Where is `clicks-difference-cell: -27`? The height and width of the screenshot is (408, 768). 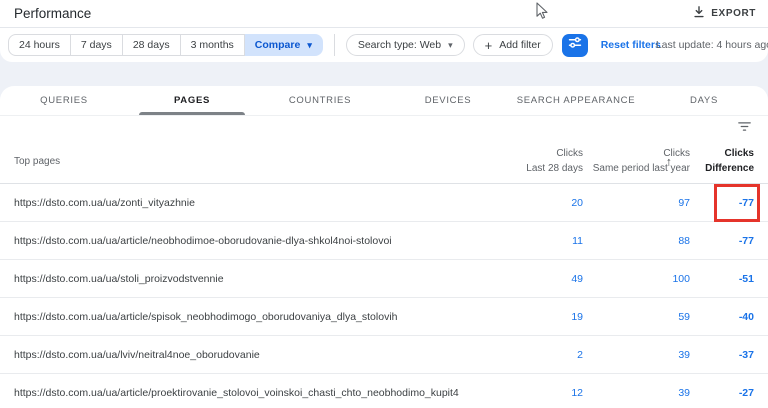 clicks-difference-cell: -27 is located at coordinates (746, 392).